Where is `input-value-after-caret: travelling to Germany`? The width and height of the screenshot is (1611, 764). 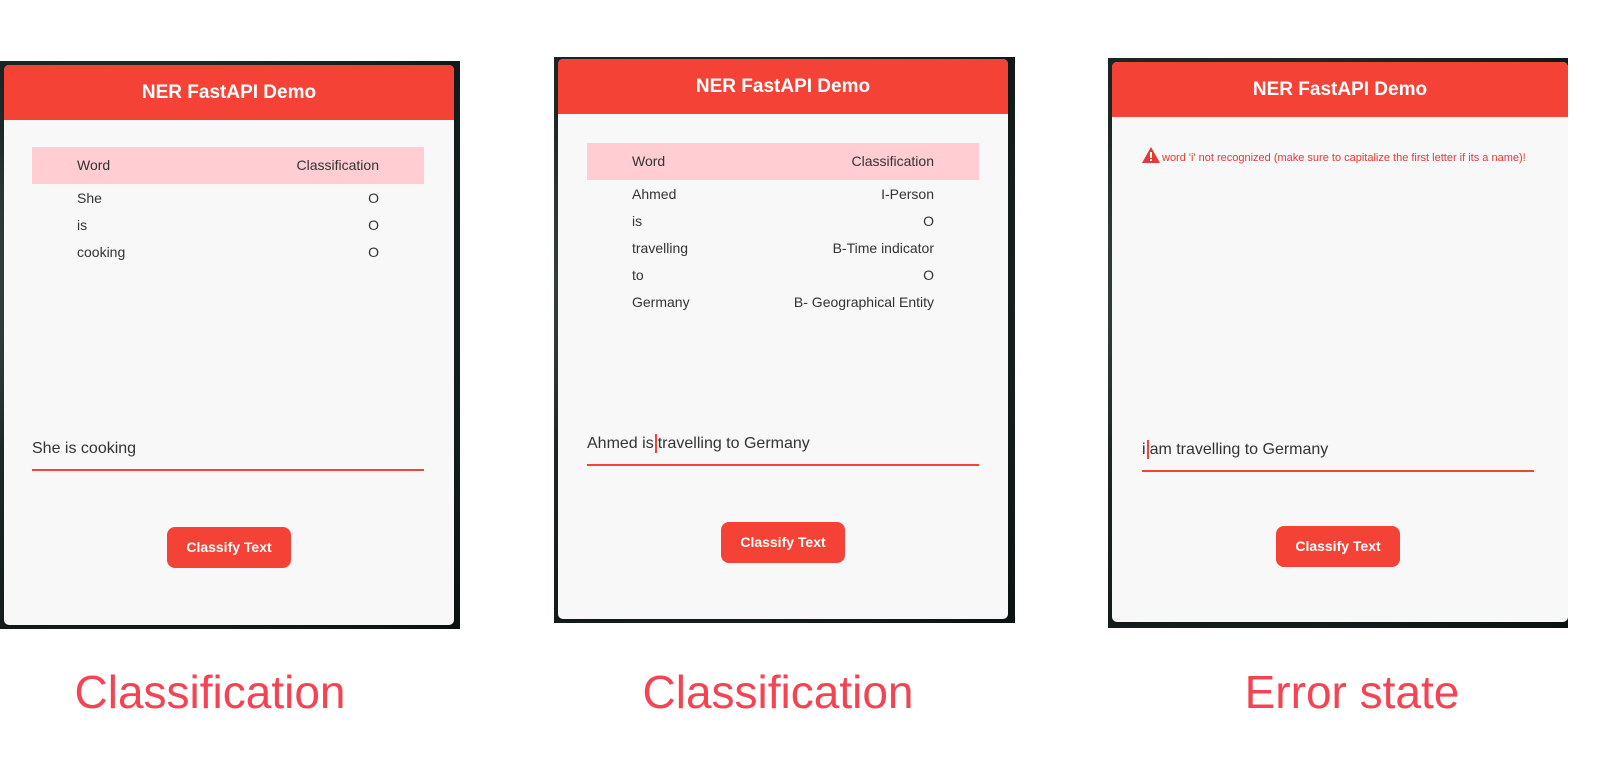 input-value-after-caret: travelling to Germany is located at coordinates (733, 443).